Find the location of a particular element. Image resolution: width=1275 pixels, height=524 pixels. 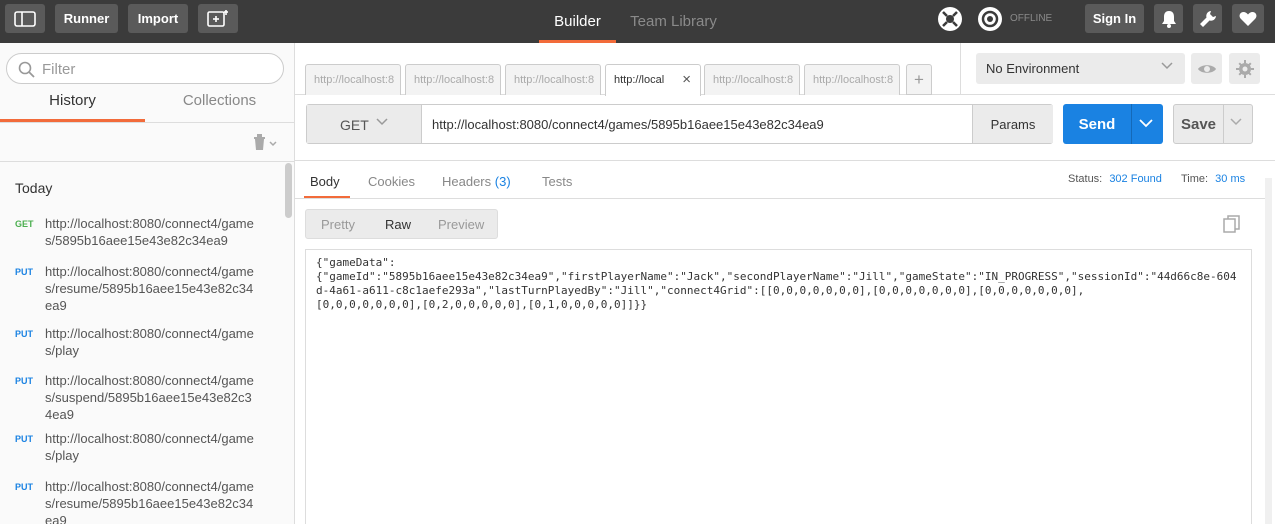

environment-select: No Environment is located at coordinates (1080, 68).